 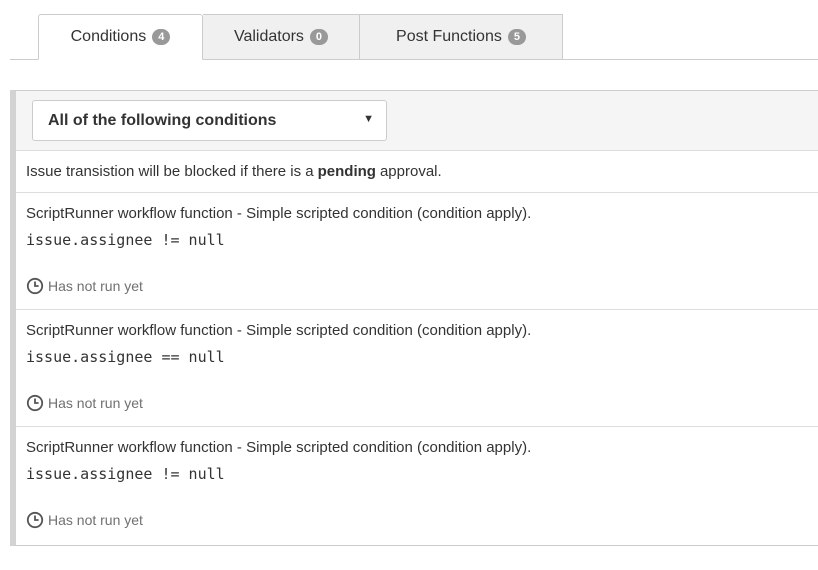 What do you see at coordinates (268, 36) in the screenshot?
I see `tab-validators-label: Validators` at bounding box center [268, 36].